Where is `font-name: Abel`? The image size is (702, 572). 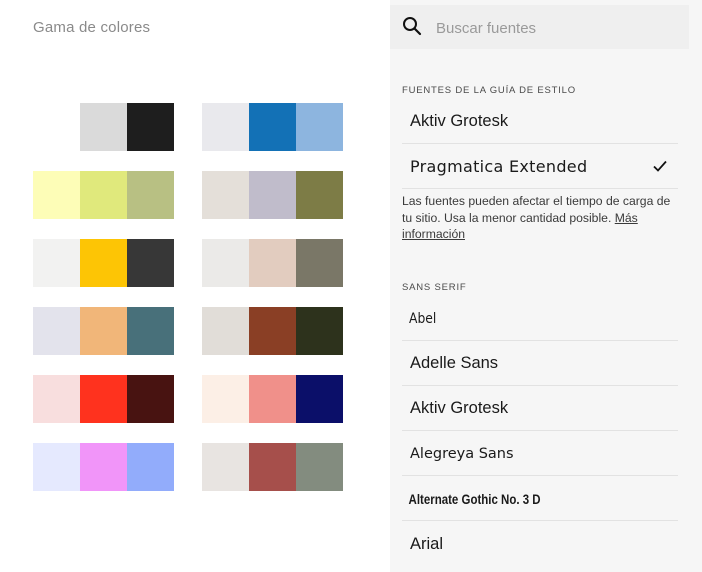 font-name: Abel is located at coordinates (423, 318).